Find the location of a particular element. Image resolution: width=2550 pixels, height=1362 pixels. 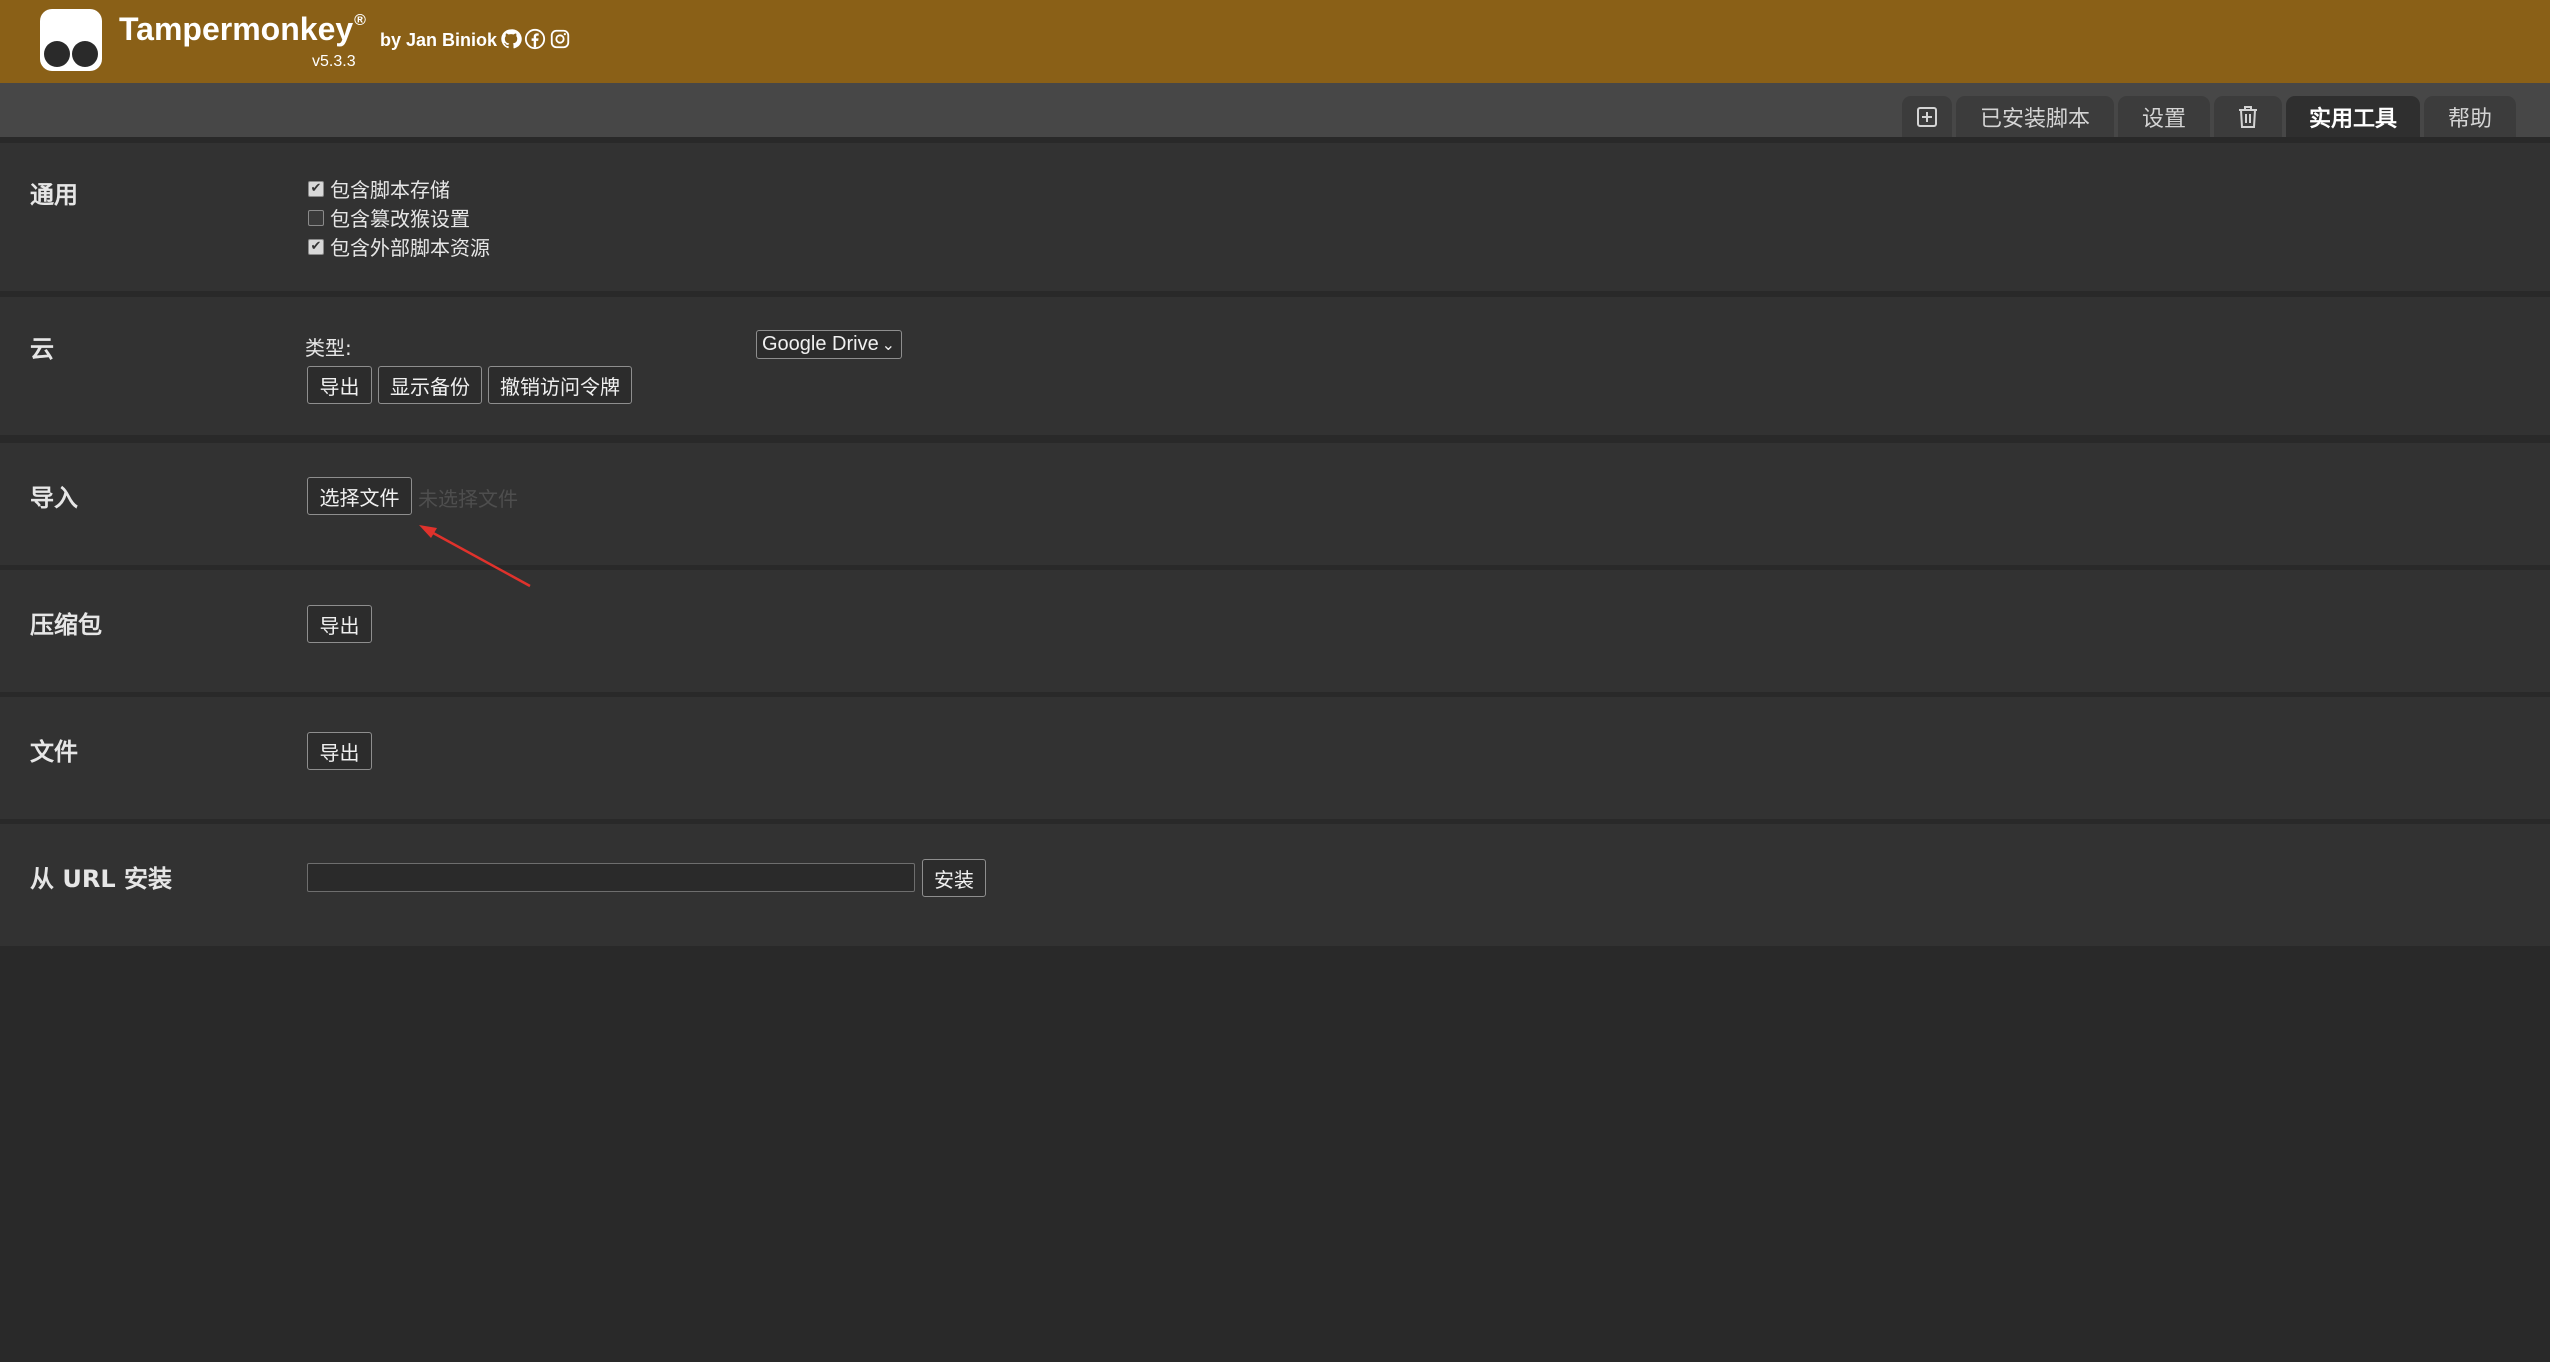

tab-trash is located at coordinates (2248, 116).